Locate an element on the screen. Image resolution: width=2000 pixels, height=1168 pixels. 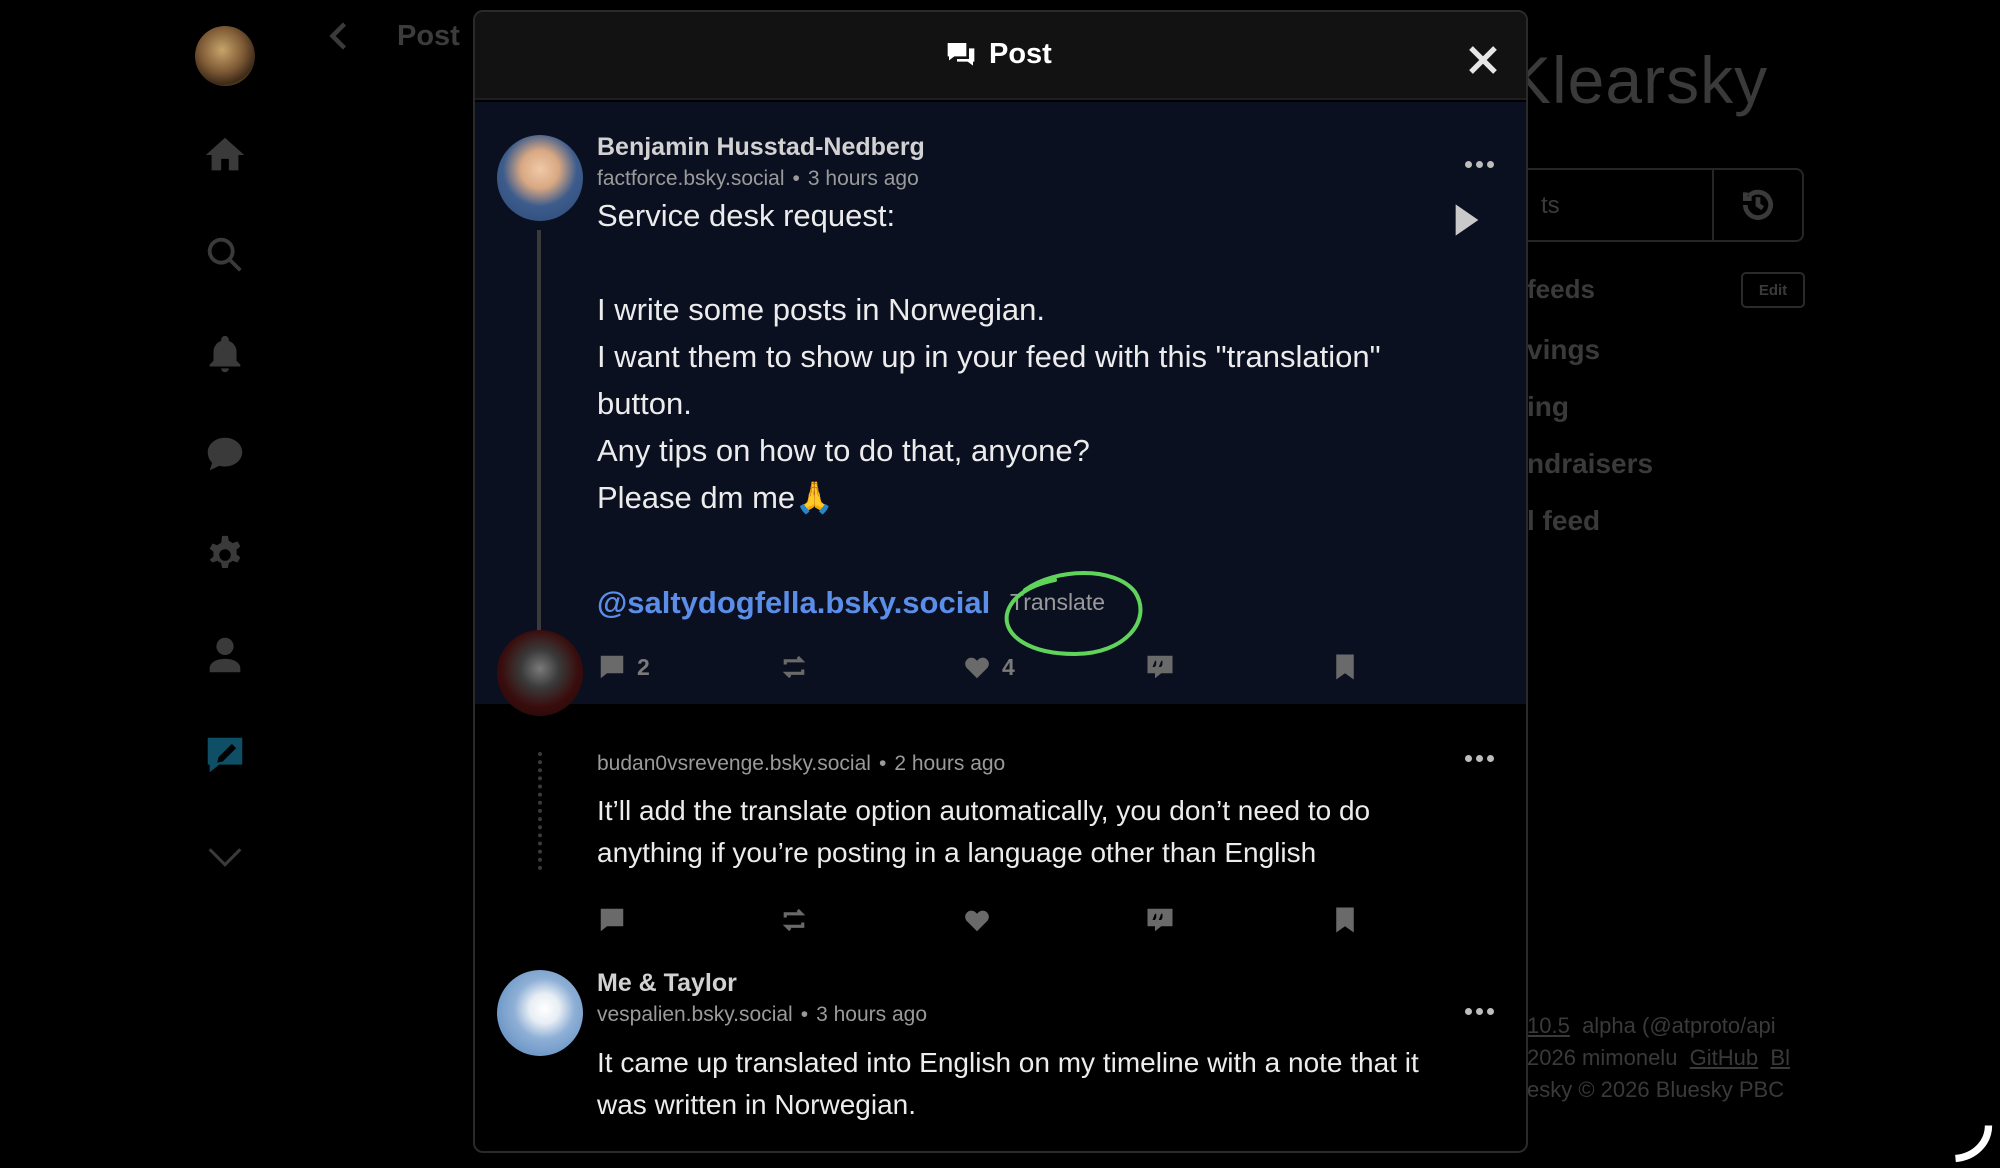
thread-dots is located at coordinates (540, 811).